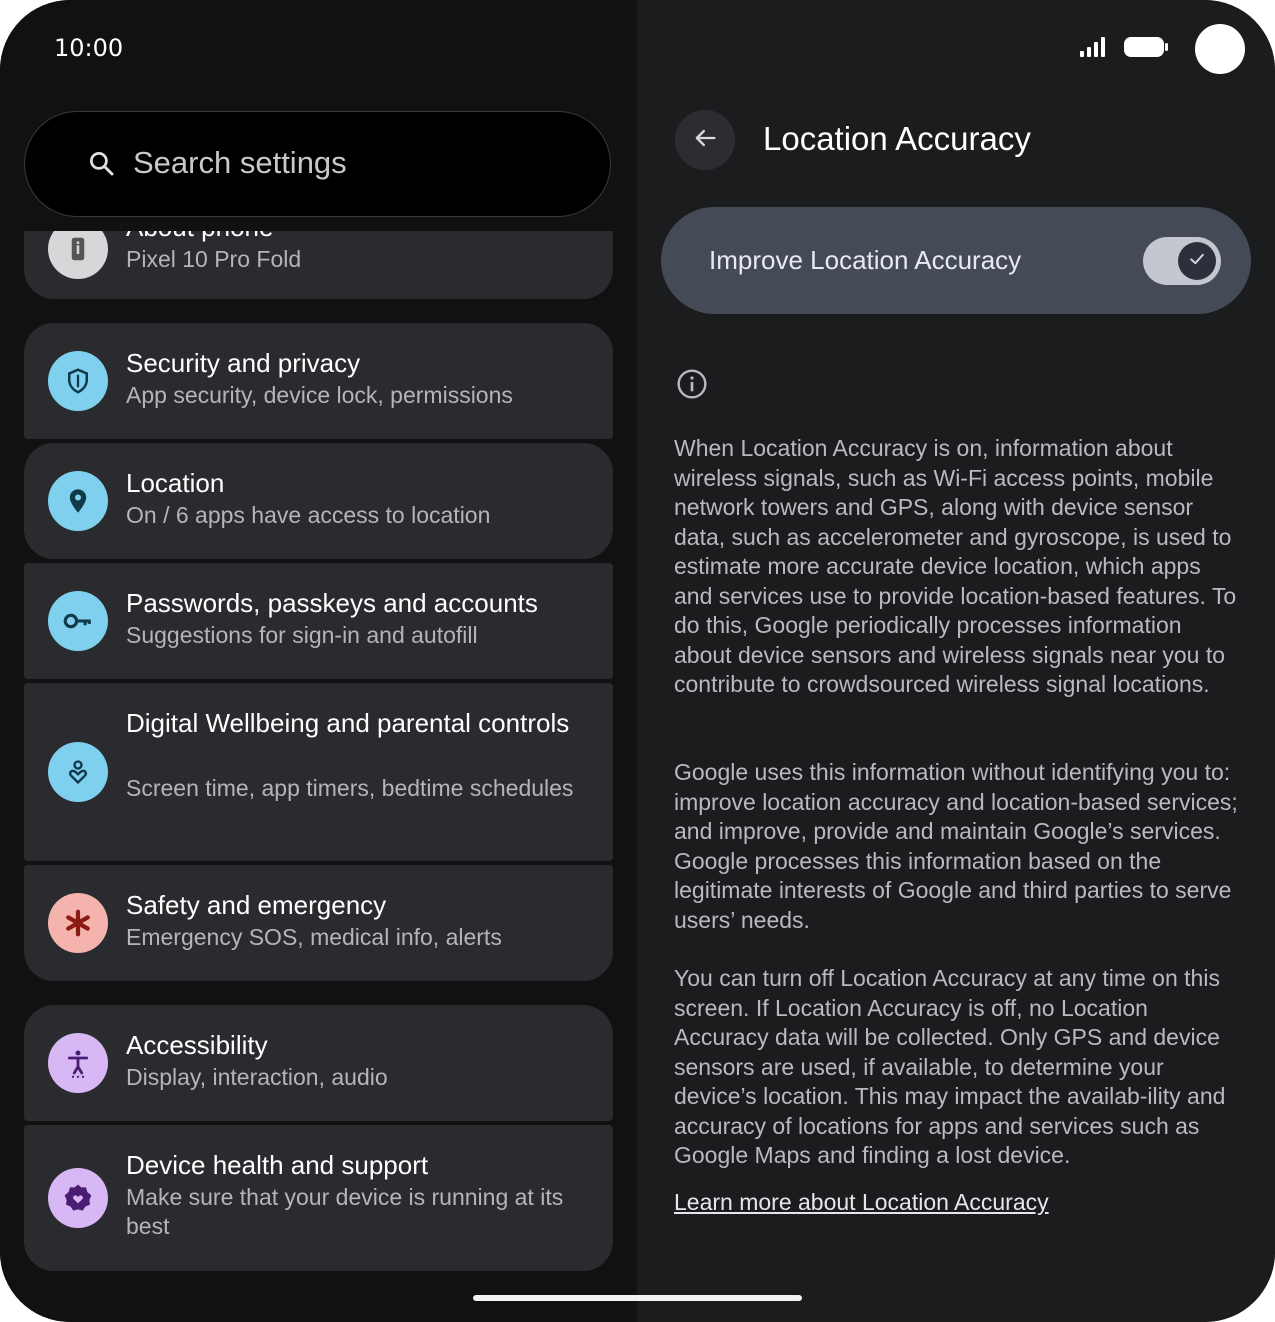 This screenshot has width=1275, height=1322. What do you see at coordinates (78, 772) in the screenshot?
I see `wellbeing-icon` at bounding box center [78, 772].